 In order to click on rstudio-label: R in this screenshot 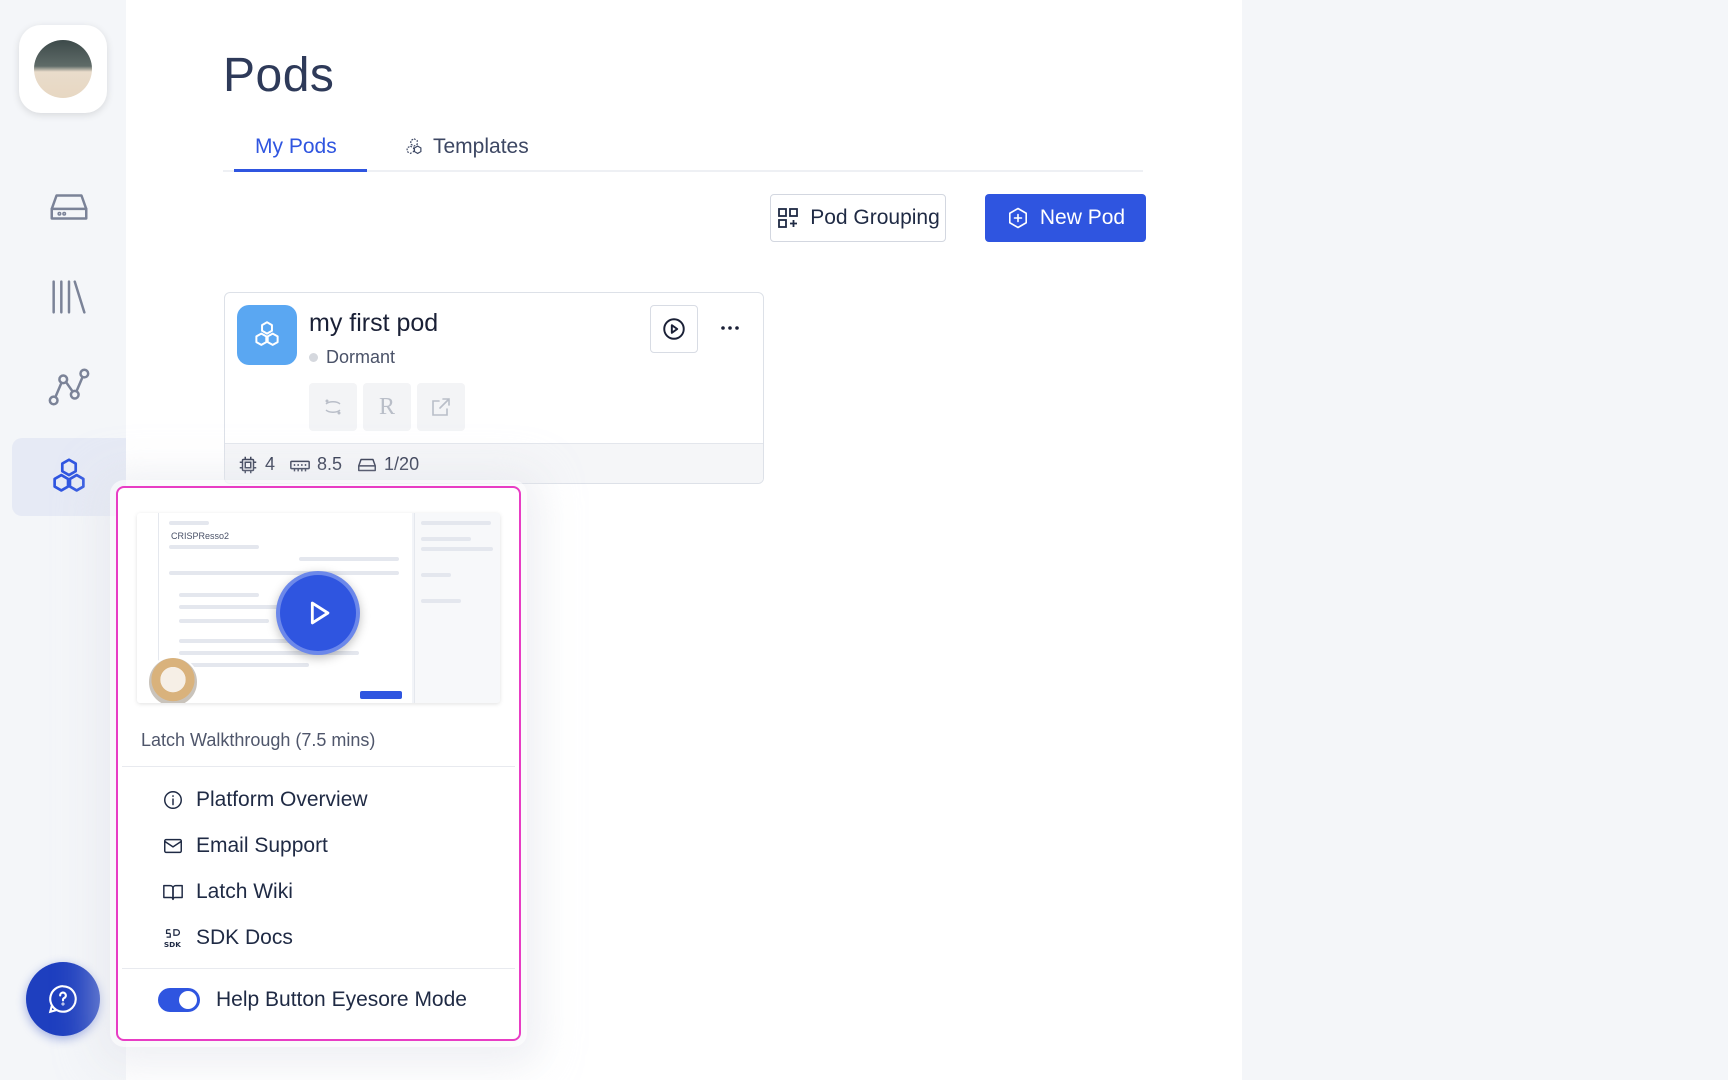, I will do `click(386, 406)`.